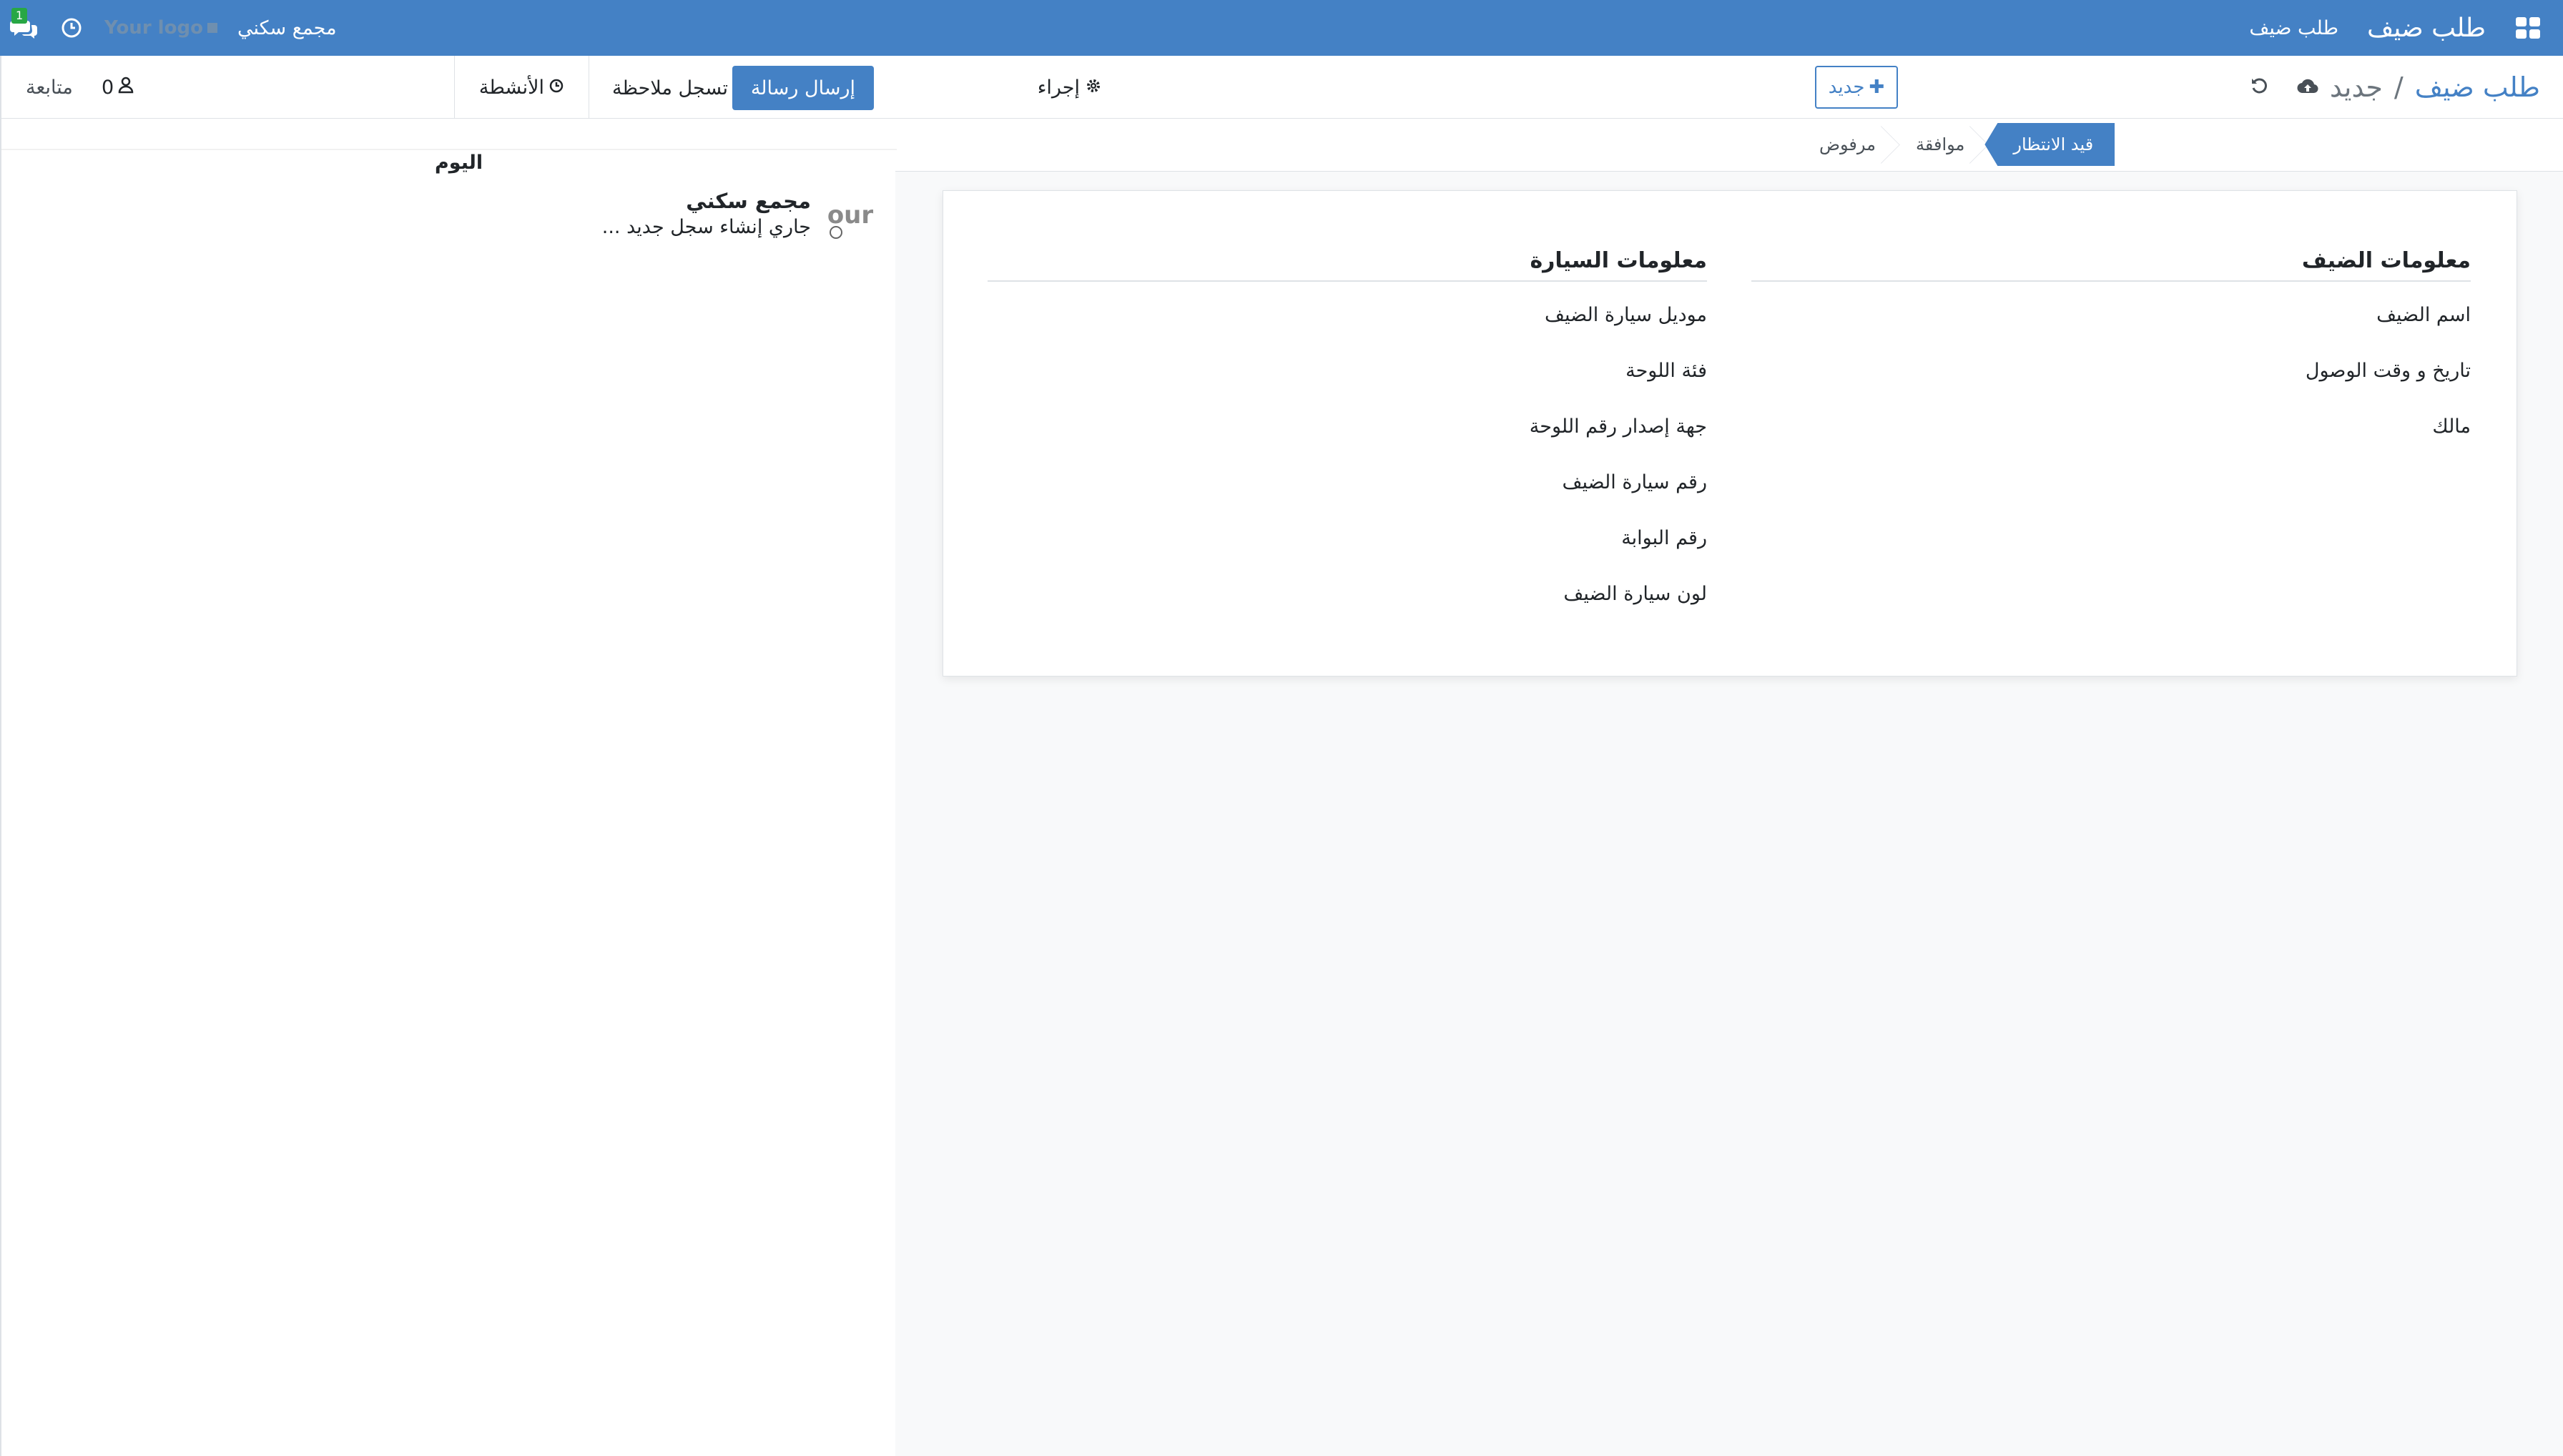 This screenshot has height=1456, width=2563. Describe the element at coordinates (20, 16) in the screenshot. I see `messages-count-badge: 1` at that location.